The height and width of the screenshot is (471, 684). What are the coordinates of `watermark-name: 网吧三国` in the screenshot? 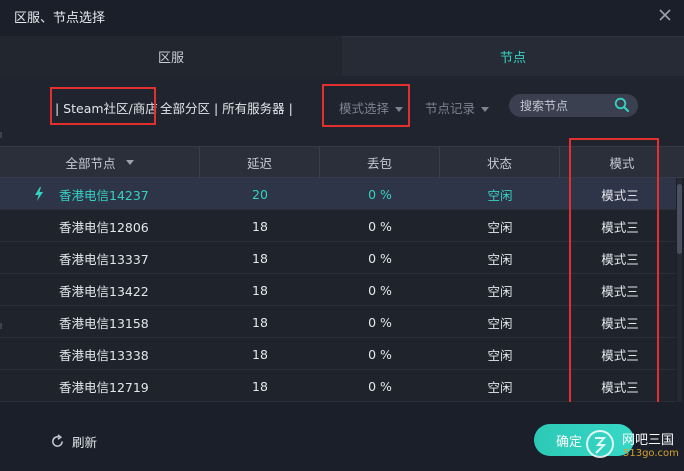 It's located at (648, 440).